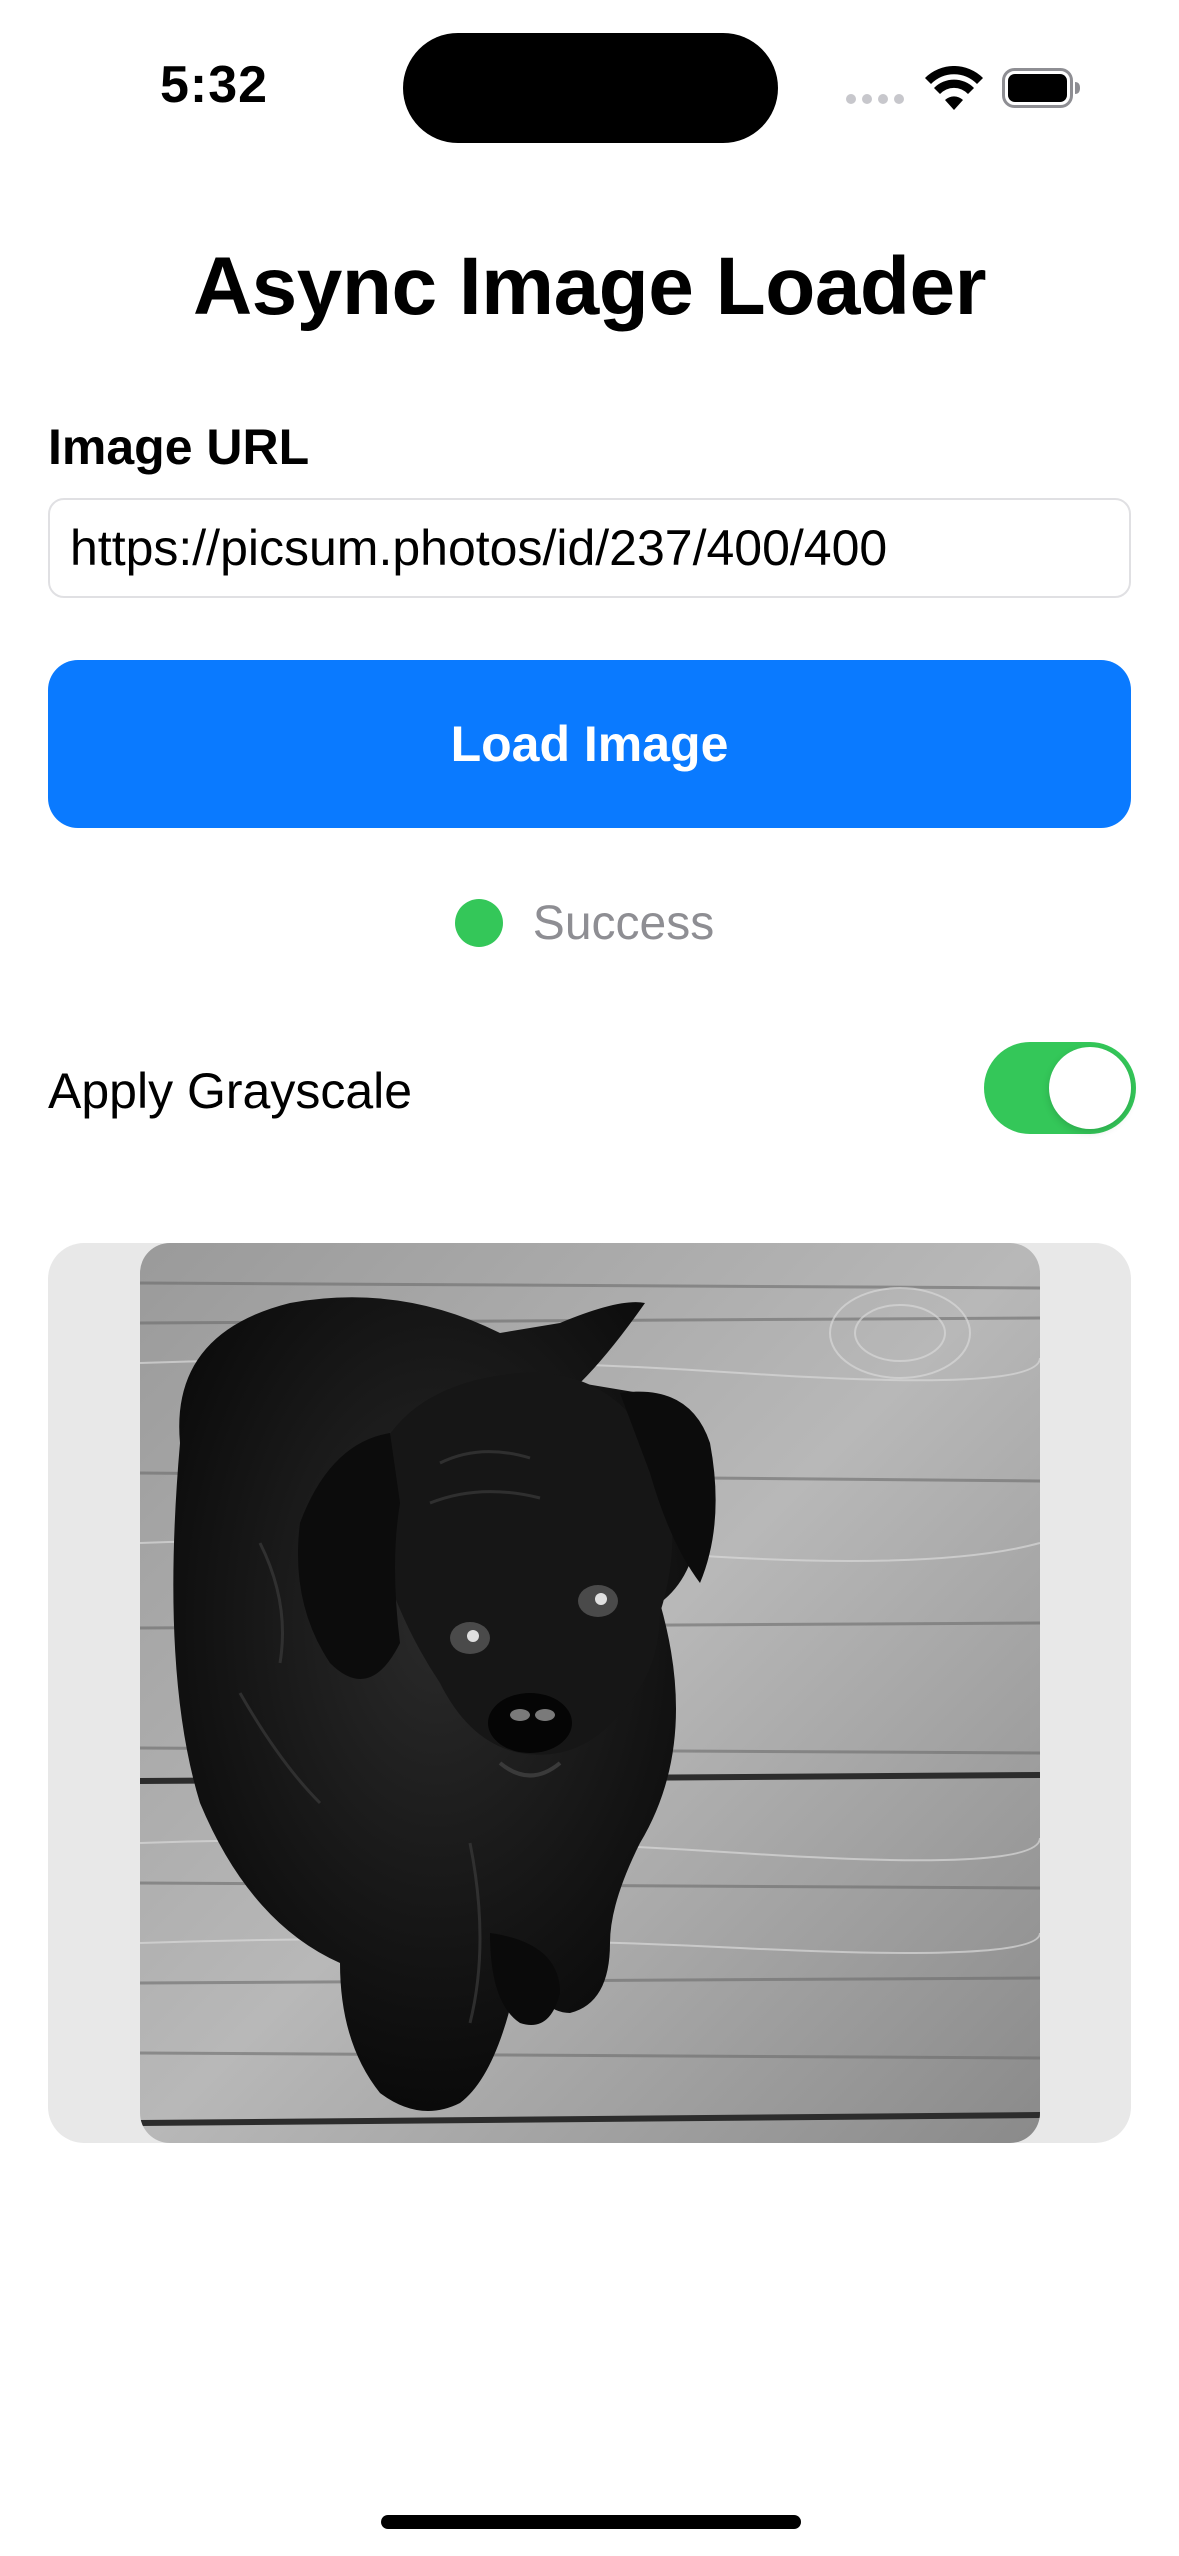  Describe the element at coordinates (590, 88) in the screenshot. I see `dynamic-island` at that location.